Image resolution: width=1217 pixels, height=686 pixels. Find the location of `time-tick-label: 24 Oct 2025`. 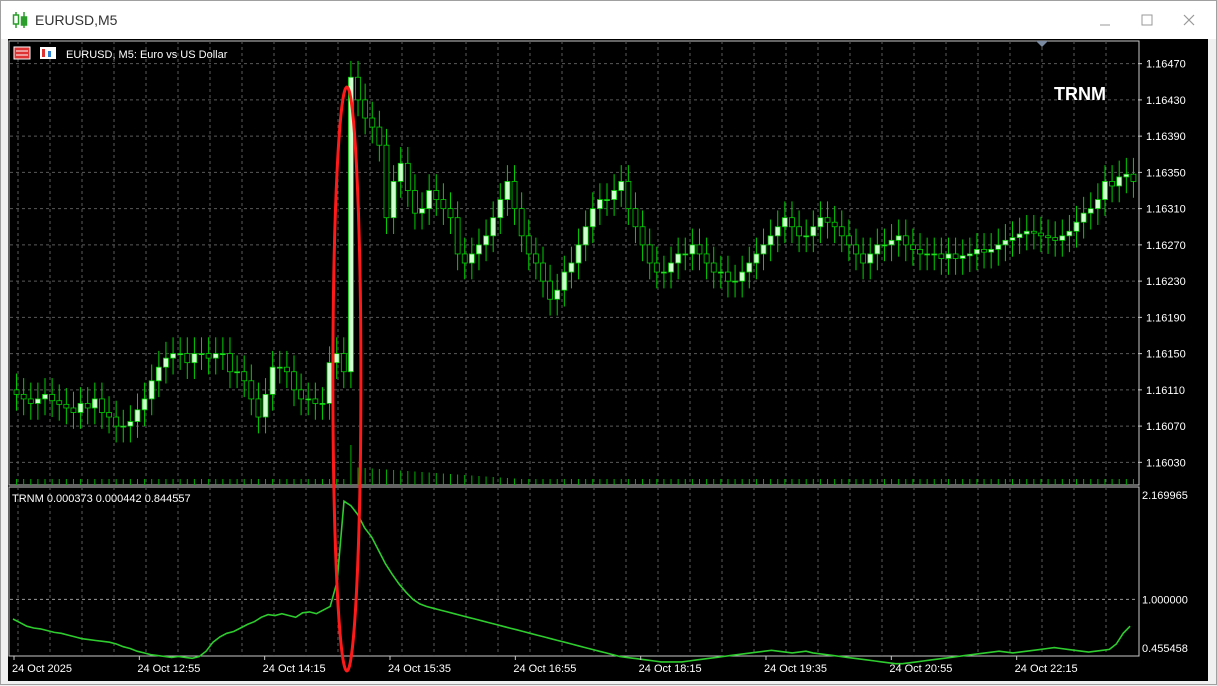

time-tick-label: 24 Oct 2025 is located at coordinates (42, 669).